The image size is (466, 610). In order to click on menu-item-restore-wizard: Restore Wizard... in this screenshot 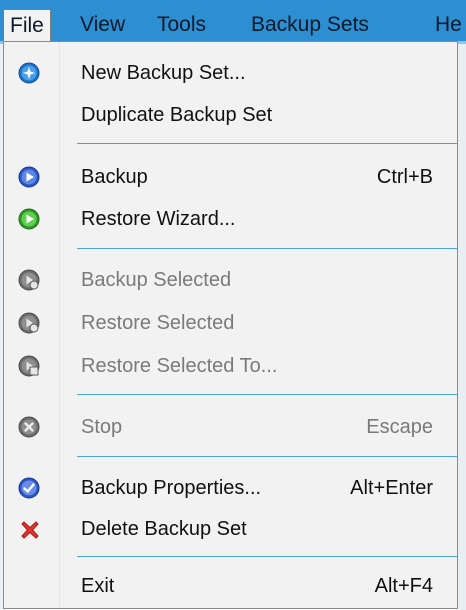, I will do `click(230, 219)`.